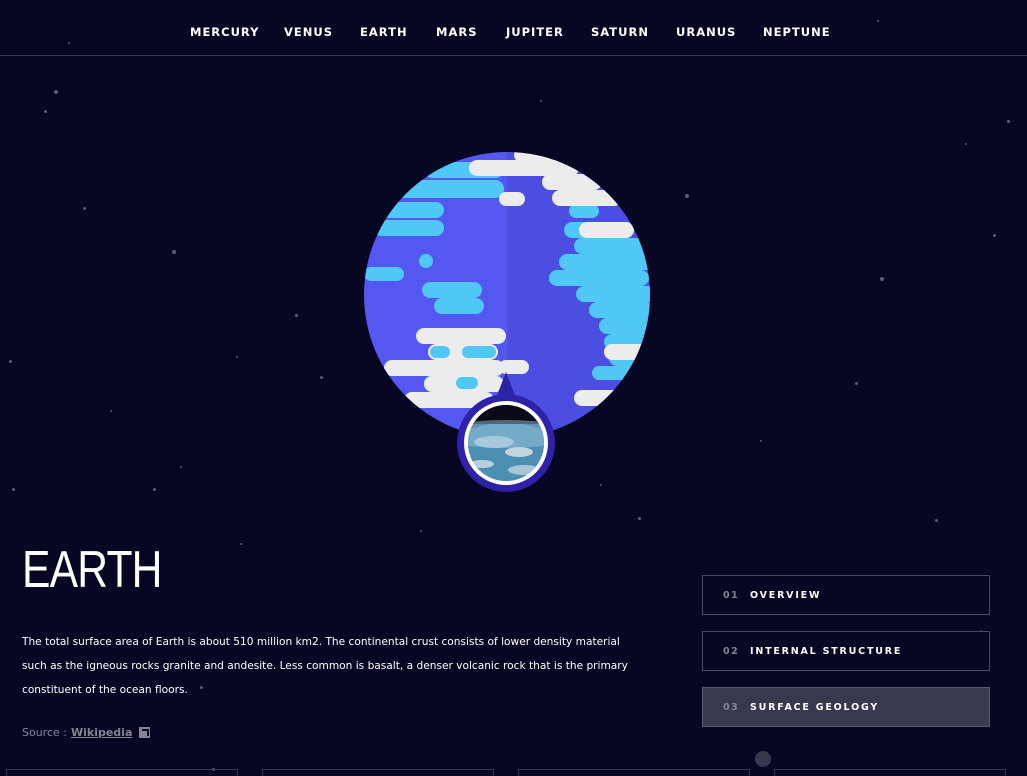  What do you see at coordinates (535, 32) in the screenshot?
I see `nav-item-jupiter: JUPITER` at bounding box center [535, 32].